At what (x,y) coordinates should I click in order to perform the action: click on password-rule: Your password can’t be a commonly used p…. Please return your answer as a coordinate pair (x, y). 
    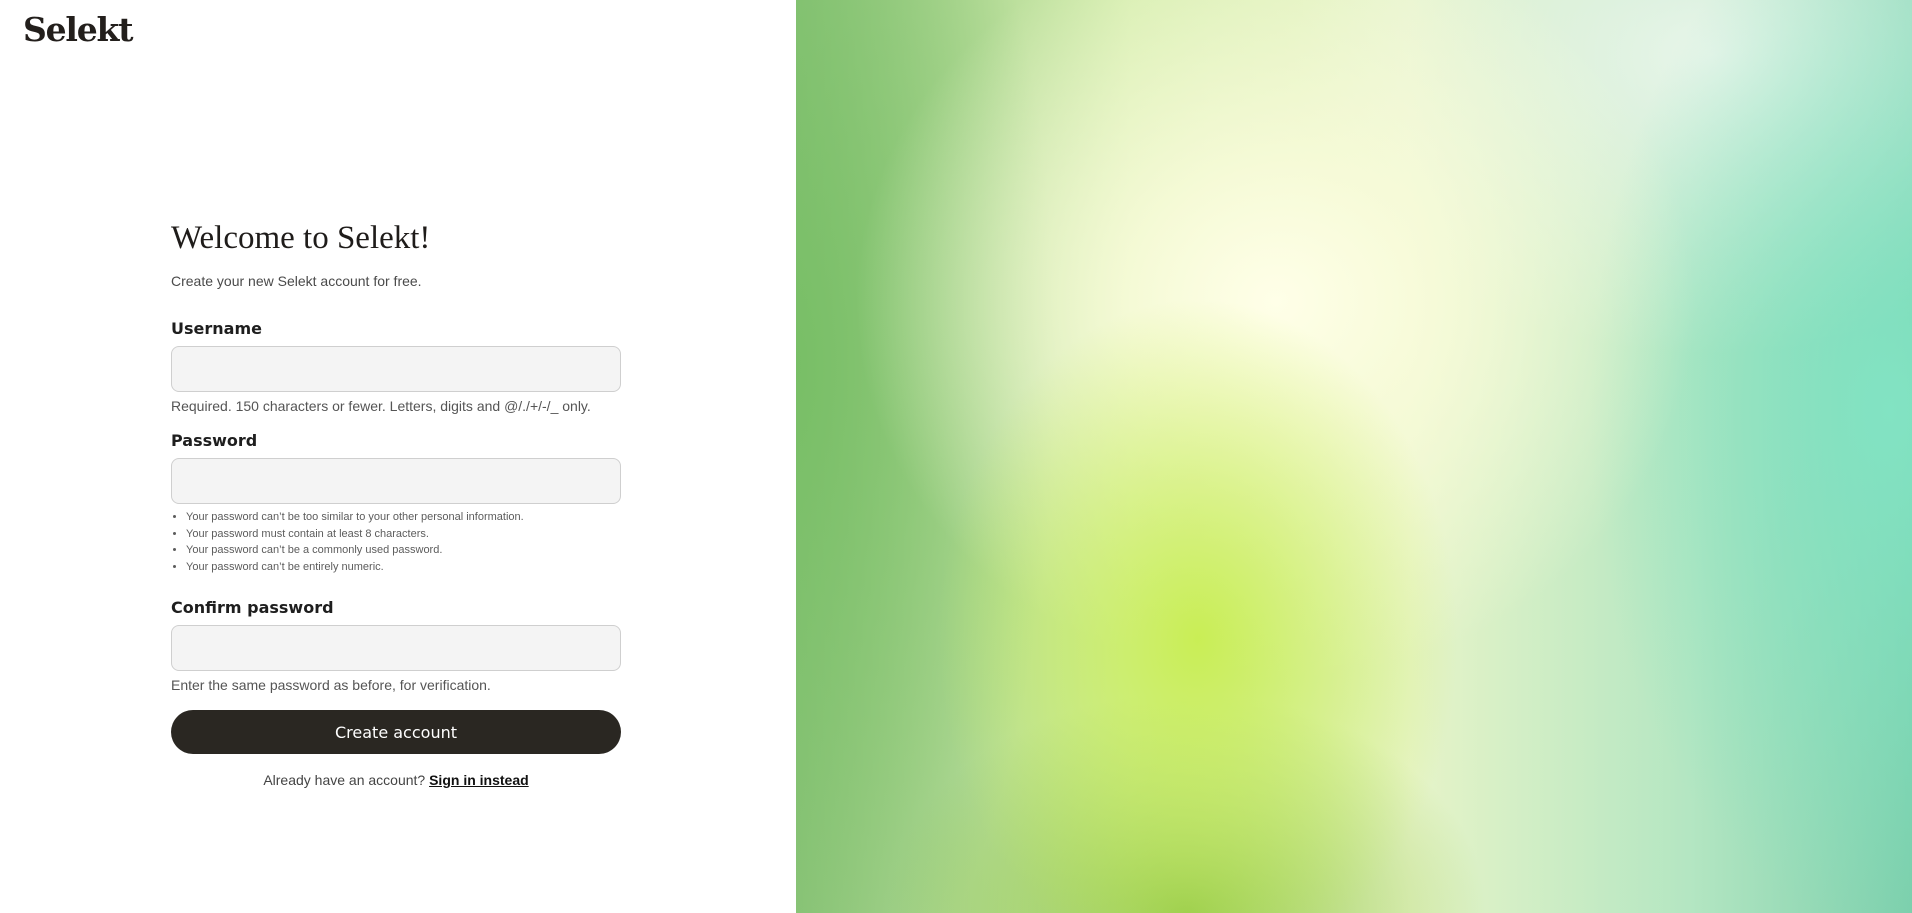
    Looking at the image, I should click on (403, 550).